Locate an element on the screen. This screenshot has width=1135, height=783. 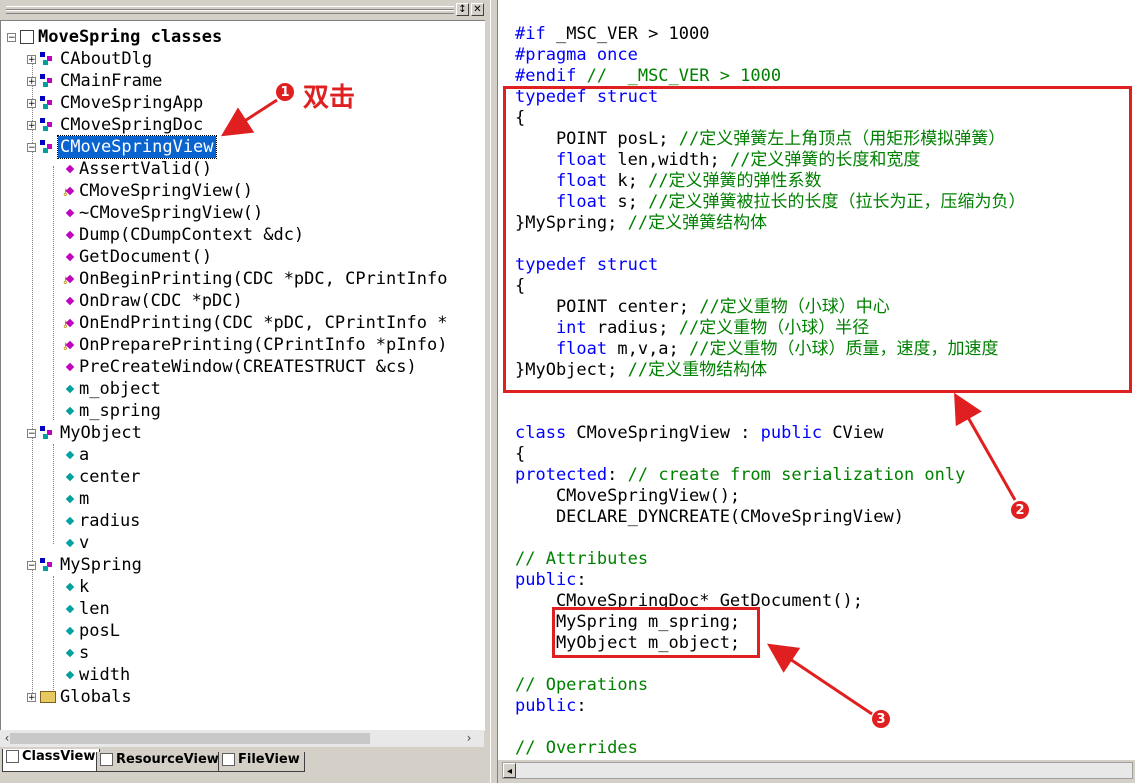
annotation-badge-2: 2 is located at coordinates (1020, 510).